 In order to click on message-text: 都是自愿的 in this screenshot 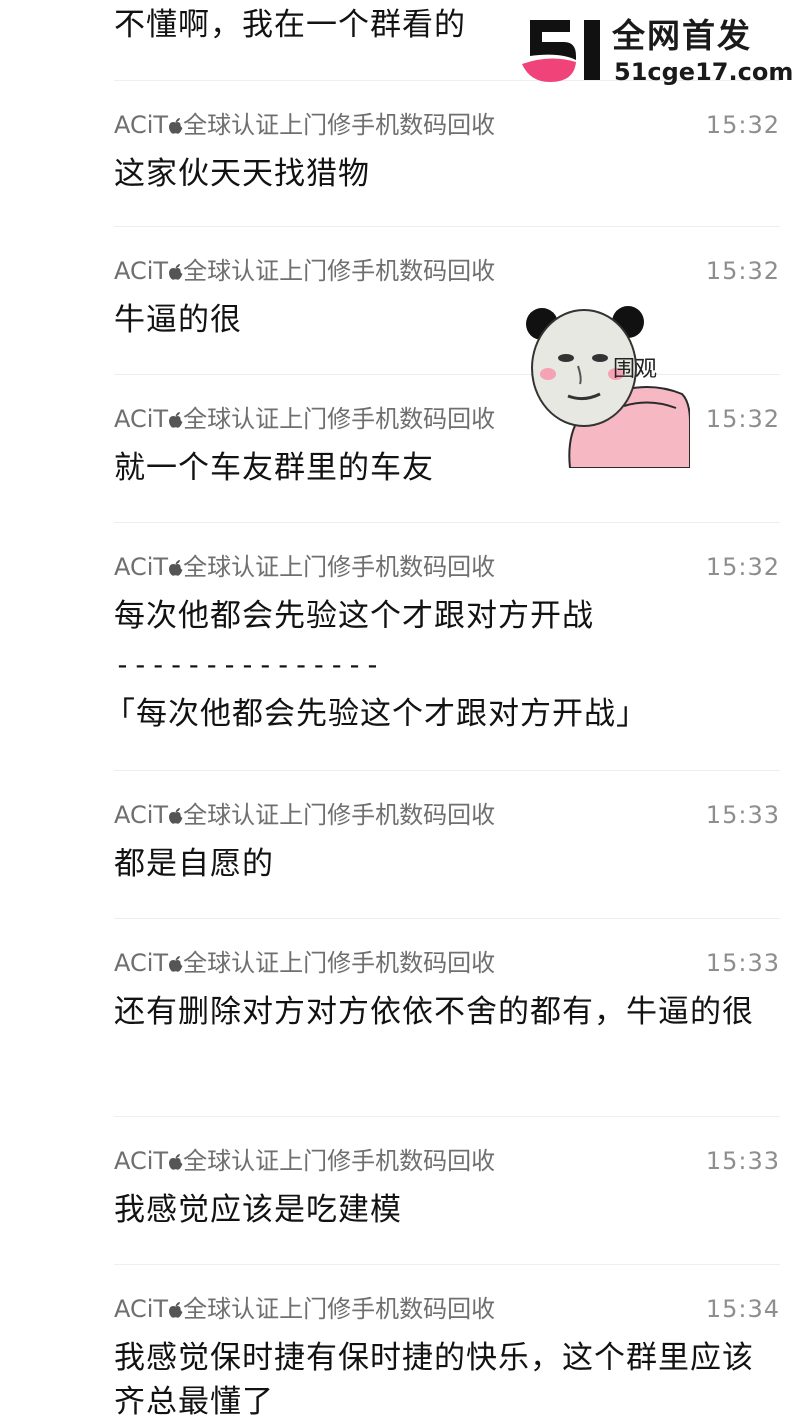, I will do `click(194, 864)`.